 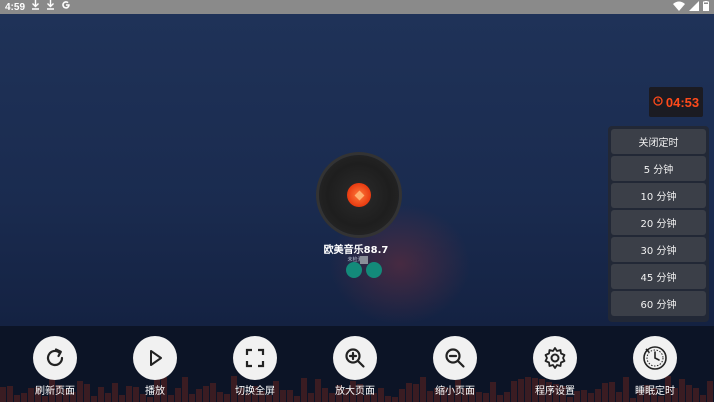 What do you see at coordinates (255, 391) in the screenshot?
I see `fullscreen-label: 切换全屏` at bounding box center [255, 391].